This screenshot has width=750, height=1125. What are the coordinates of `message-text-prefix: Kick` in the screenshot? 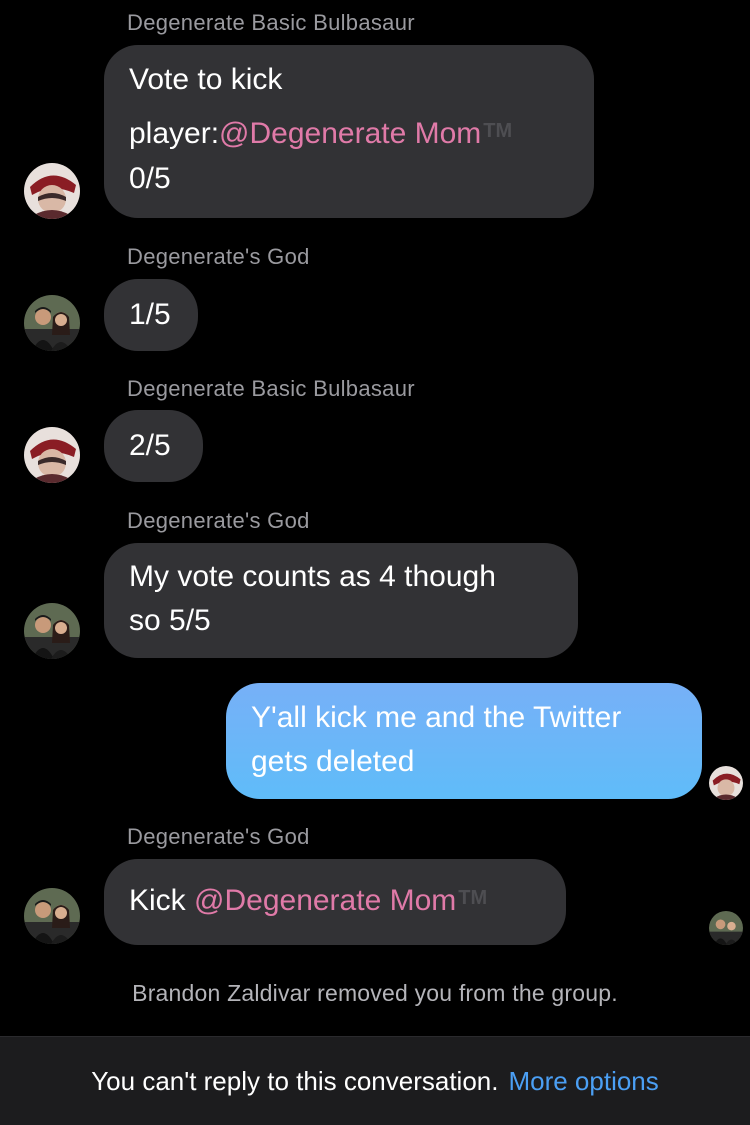 It's located at (162, 900).